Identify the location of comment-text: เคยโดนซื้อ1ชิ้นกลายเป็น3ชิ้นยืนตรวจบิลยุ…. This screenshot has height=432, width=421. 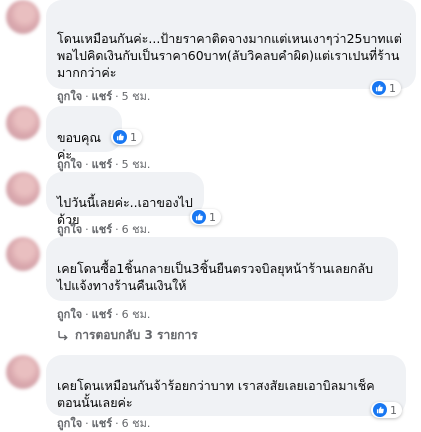
(215, 277).